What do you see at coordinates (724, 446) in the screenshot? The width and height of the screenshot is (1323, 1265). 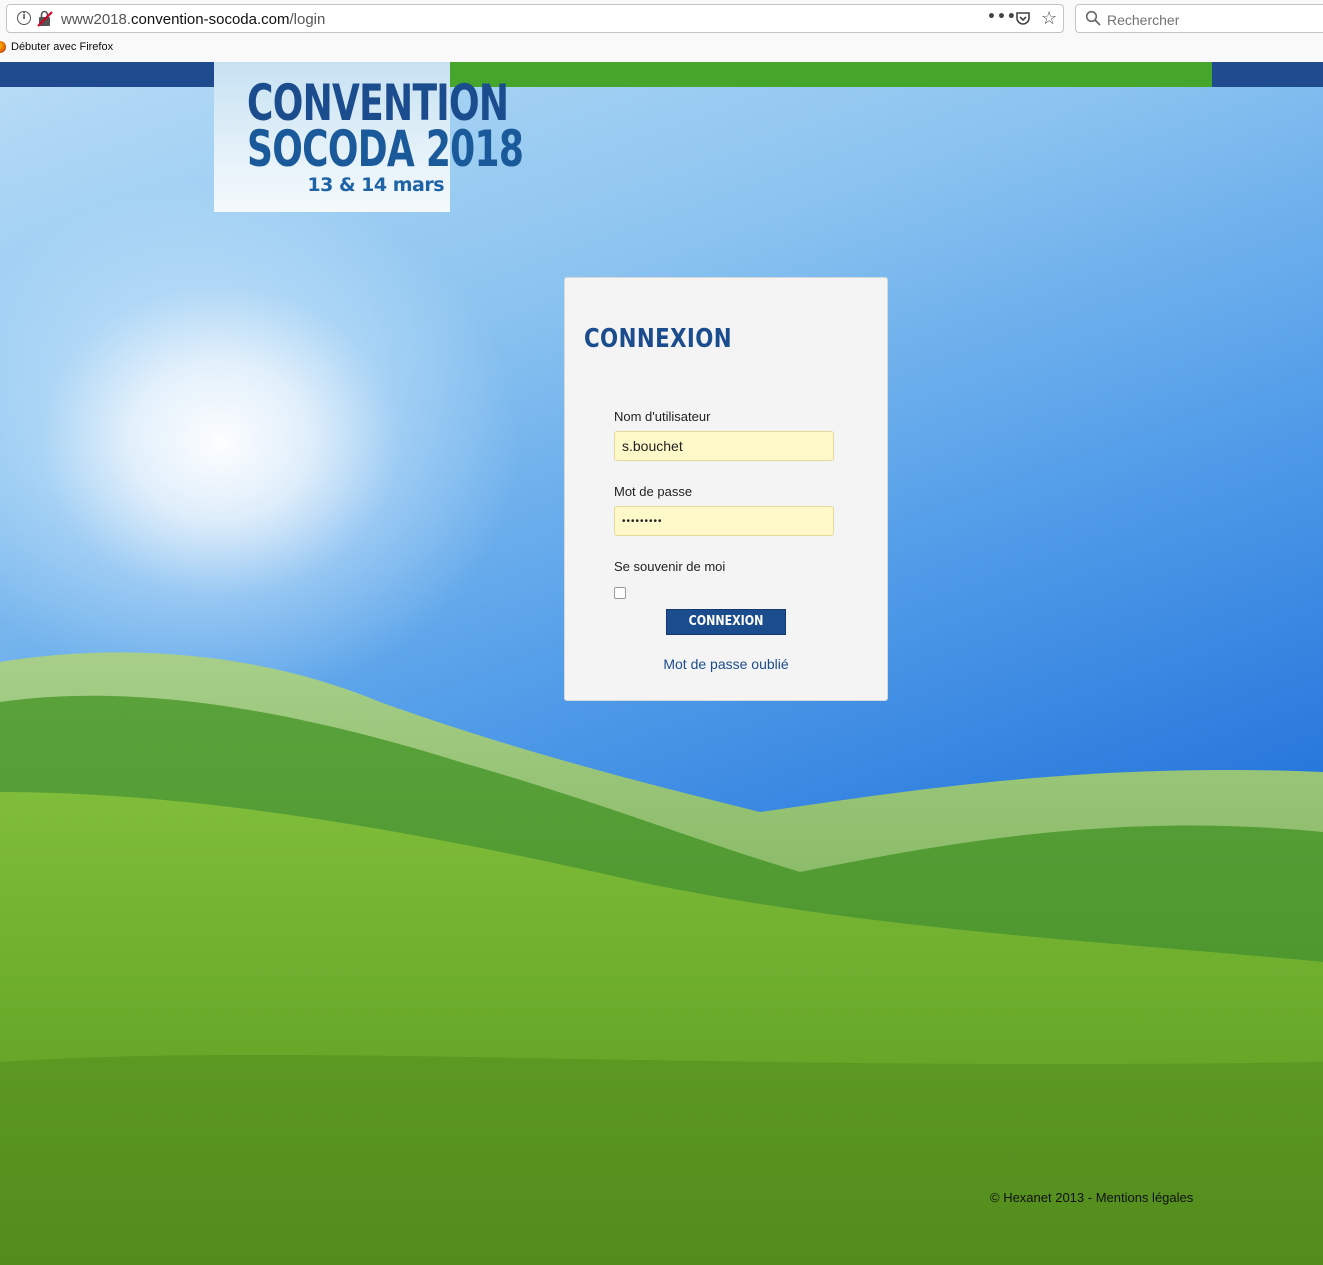 I see `username-input: s.bouchet` at bounding box center [724, 446].